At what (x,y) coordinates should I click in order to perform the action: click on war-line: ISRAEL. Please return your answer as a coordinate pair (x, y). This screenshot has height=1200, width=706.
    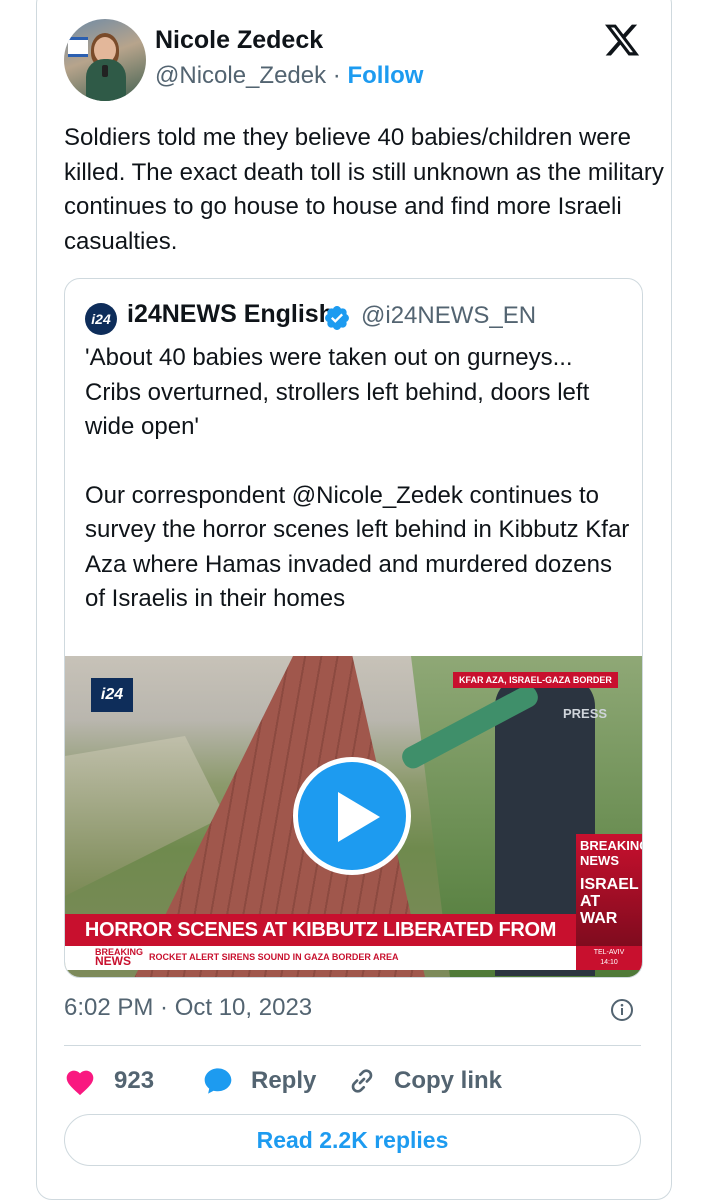
    Looking at the image, I should click on (609, 884).